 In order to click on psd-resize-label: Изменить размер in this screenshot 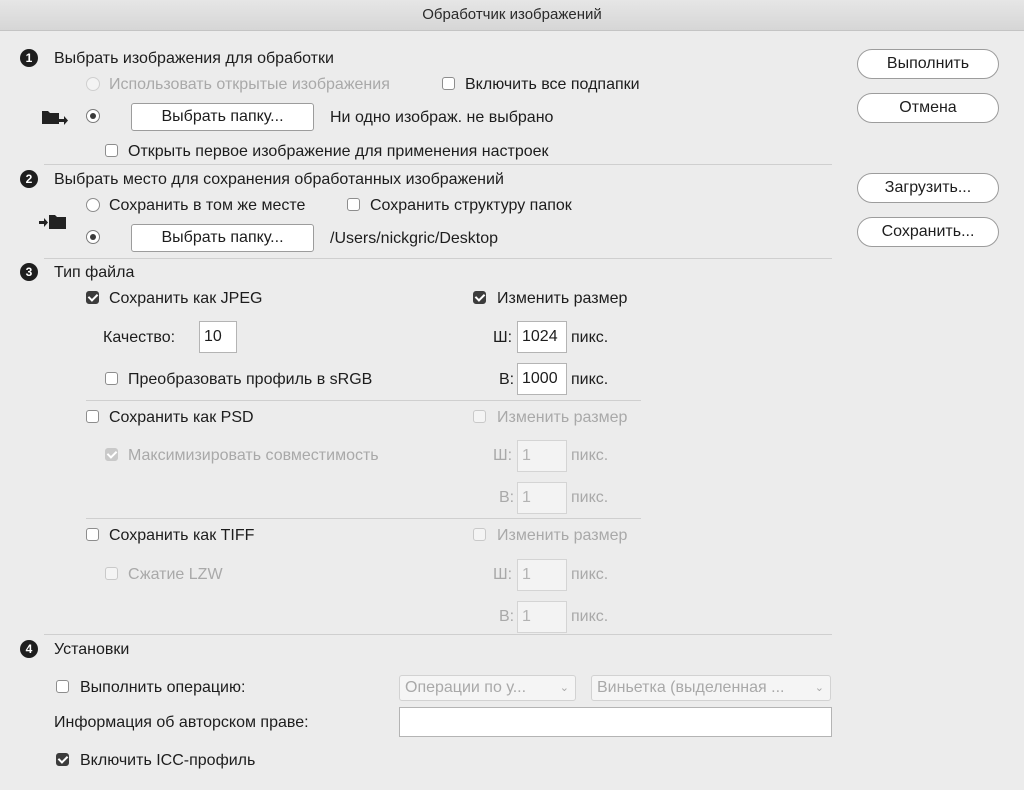, I will do `click(562, 417)`.